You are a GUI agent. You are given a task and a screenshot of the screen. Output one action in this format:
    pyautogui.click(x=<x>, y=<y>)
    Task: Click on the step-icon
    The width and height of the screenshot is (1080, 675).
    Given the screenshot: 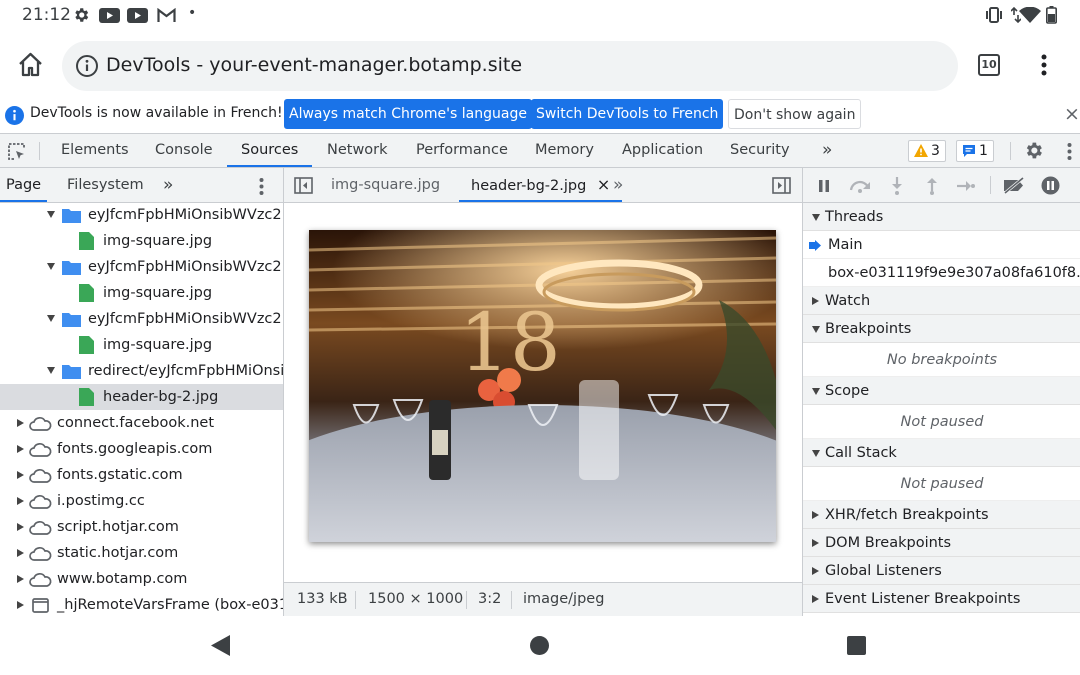 What is the action you would take?
    pyautogui.click(x=966, y=186)
    